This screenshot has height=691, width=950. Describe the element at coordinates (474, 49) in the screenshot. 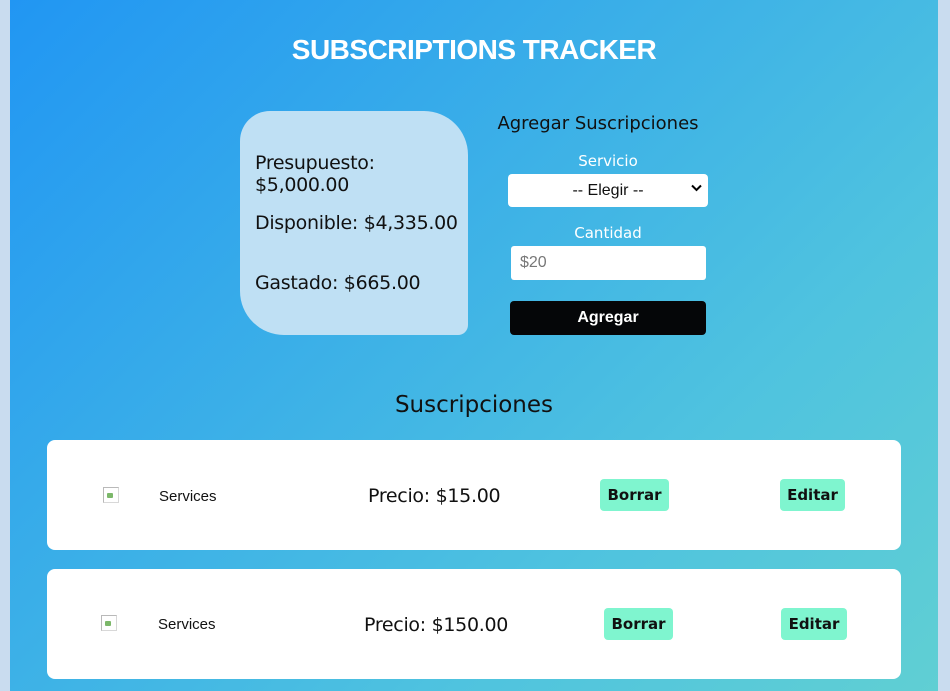

I see `page-title: SUBSCRIPTIONS TRACKER` at that location.